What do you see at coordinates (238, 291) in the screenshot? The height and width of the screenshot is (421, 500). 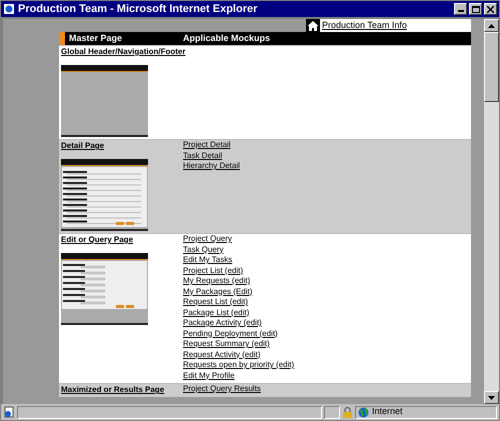 I see `mockup-link: My Packages (Edit)` at bounding box center [238, 291].